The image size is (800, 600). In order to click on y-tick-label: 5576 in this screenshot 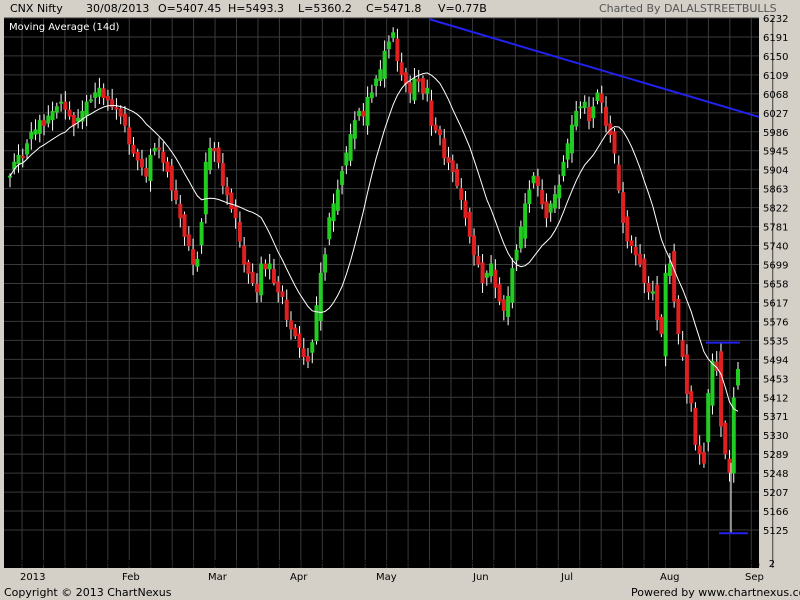, I will do `click(775, 322)`.